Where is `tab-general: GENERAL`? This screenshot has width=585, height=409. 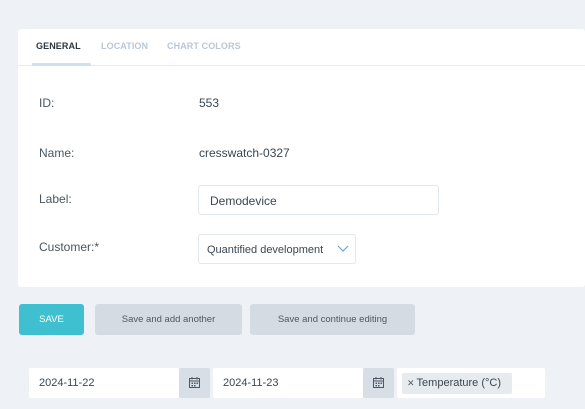 tab-general: GENERAL is located at coordinates (58, 46).